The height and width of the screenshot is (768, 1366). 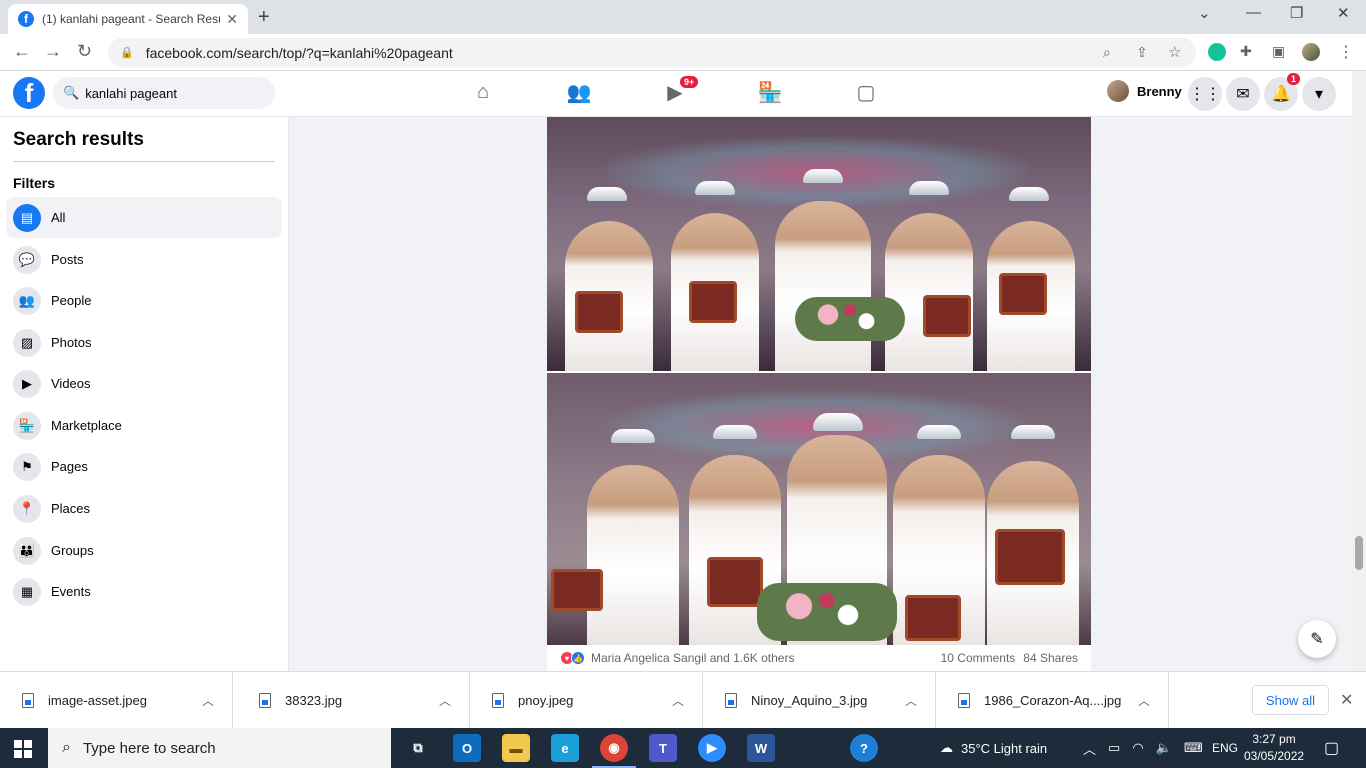 What do you see at coordinates (29, 93) in the screenshot?
I see `facebook-logo: f` at bounding box center [29, 93].